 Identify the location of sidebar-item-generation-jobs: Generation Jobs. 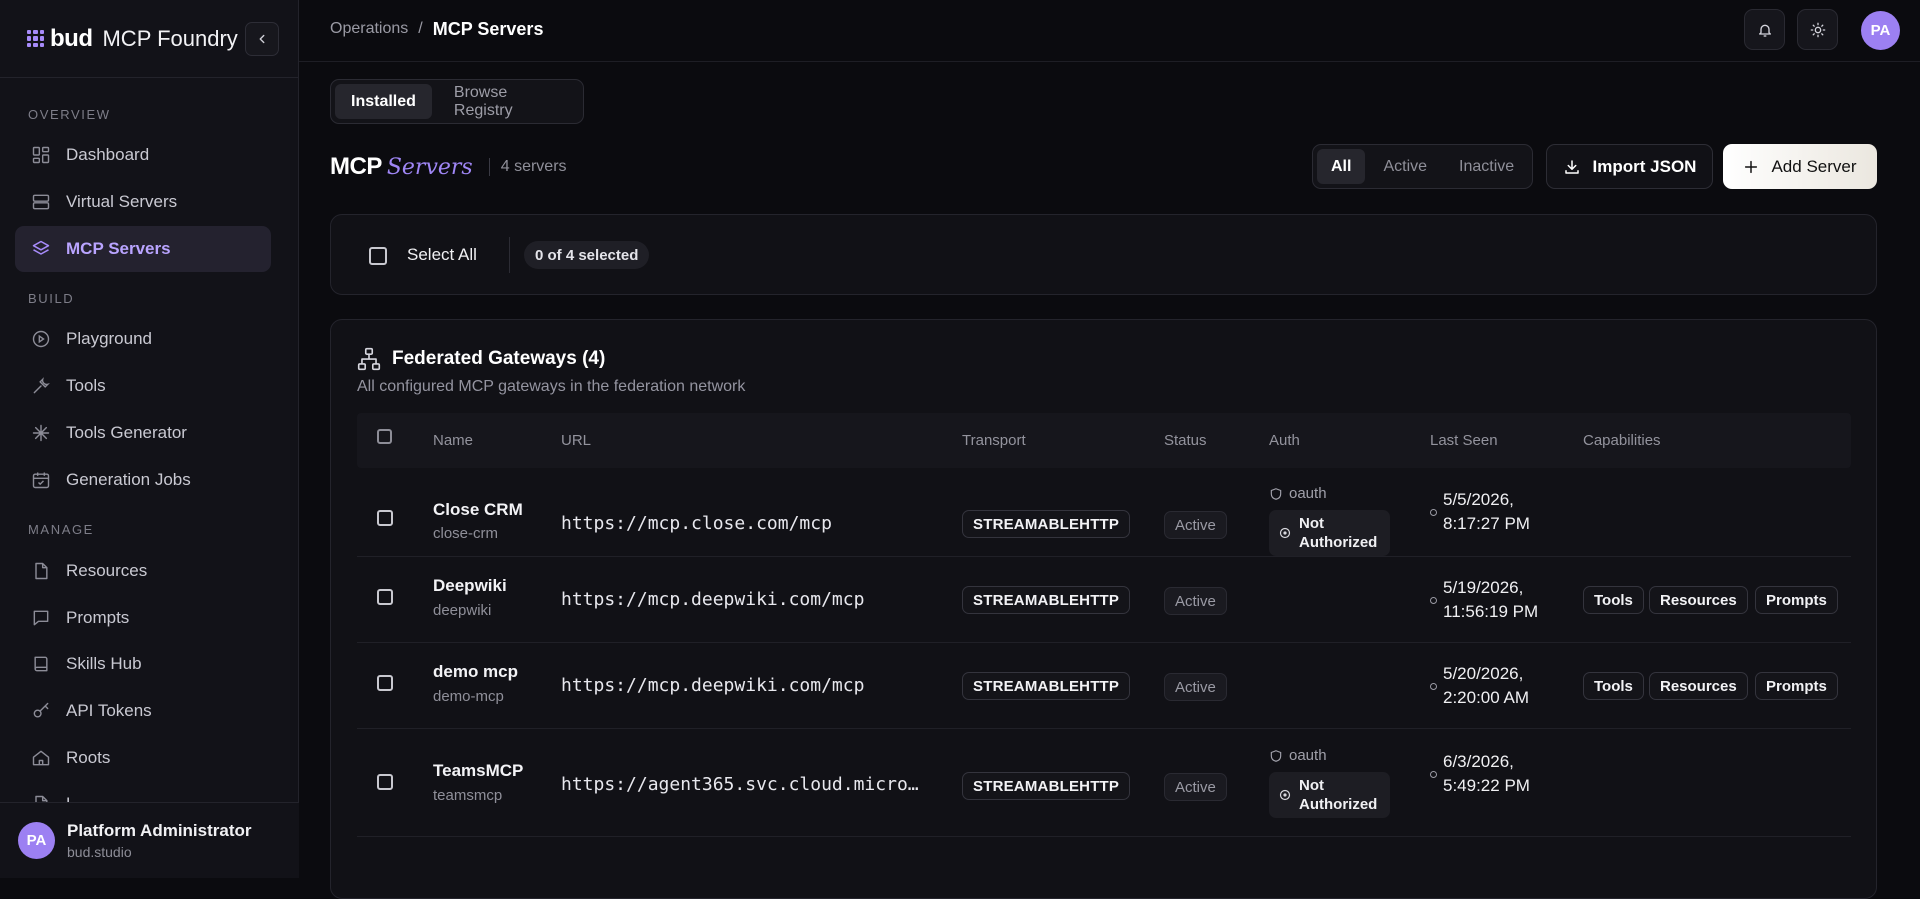
(143, 480).